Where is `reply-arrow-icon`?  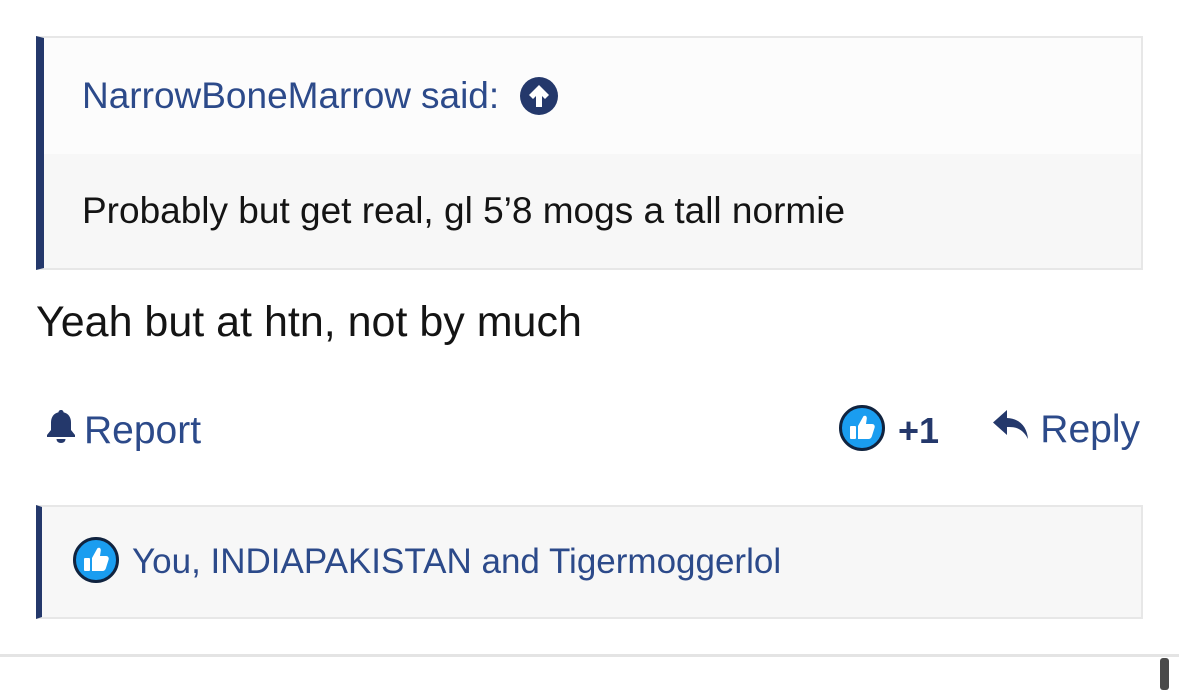
reply-arrow-icon is located at coordinates (1016, 430).